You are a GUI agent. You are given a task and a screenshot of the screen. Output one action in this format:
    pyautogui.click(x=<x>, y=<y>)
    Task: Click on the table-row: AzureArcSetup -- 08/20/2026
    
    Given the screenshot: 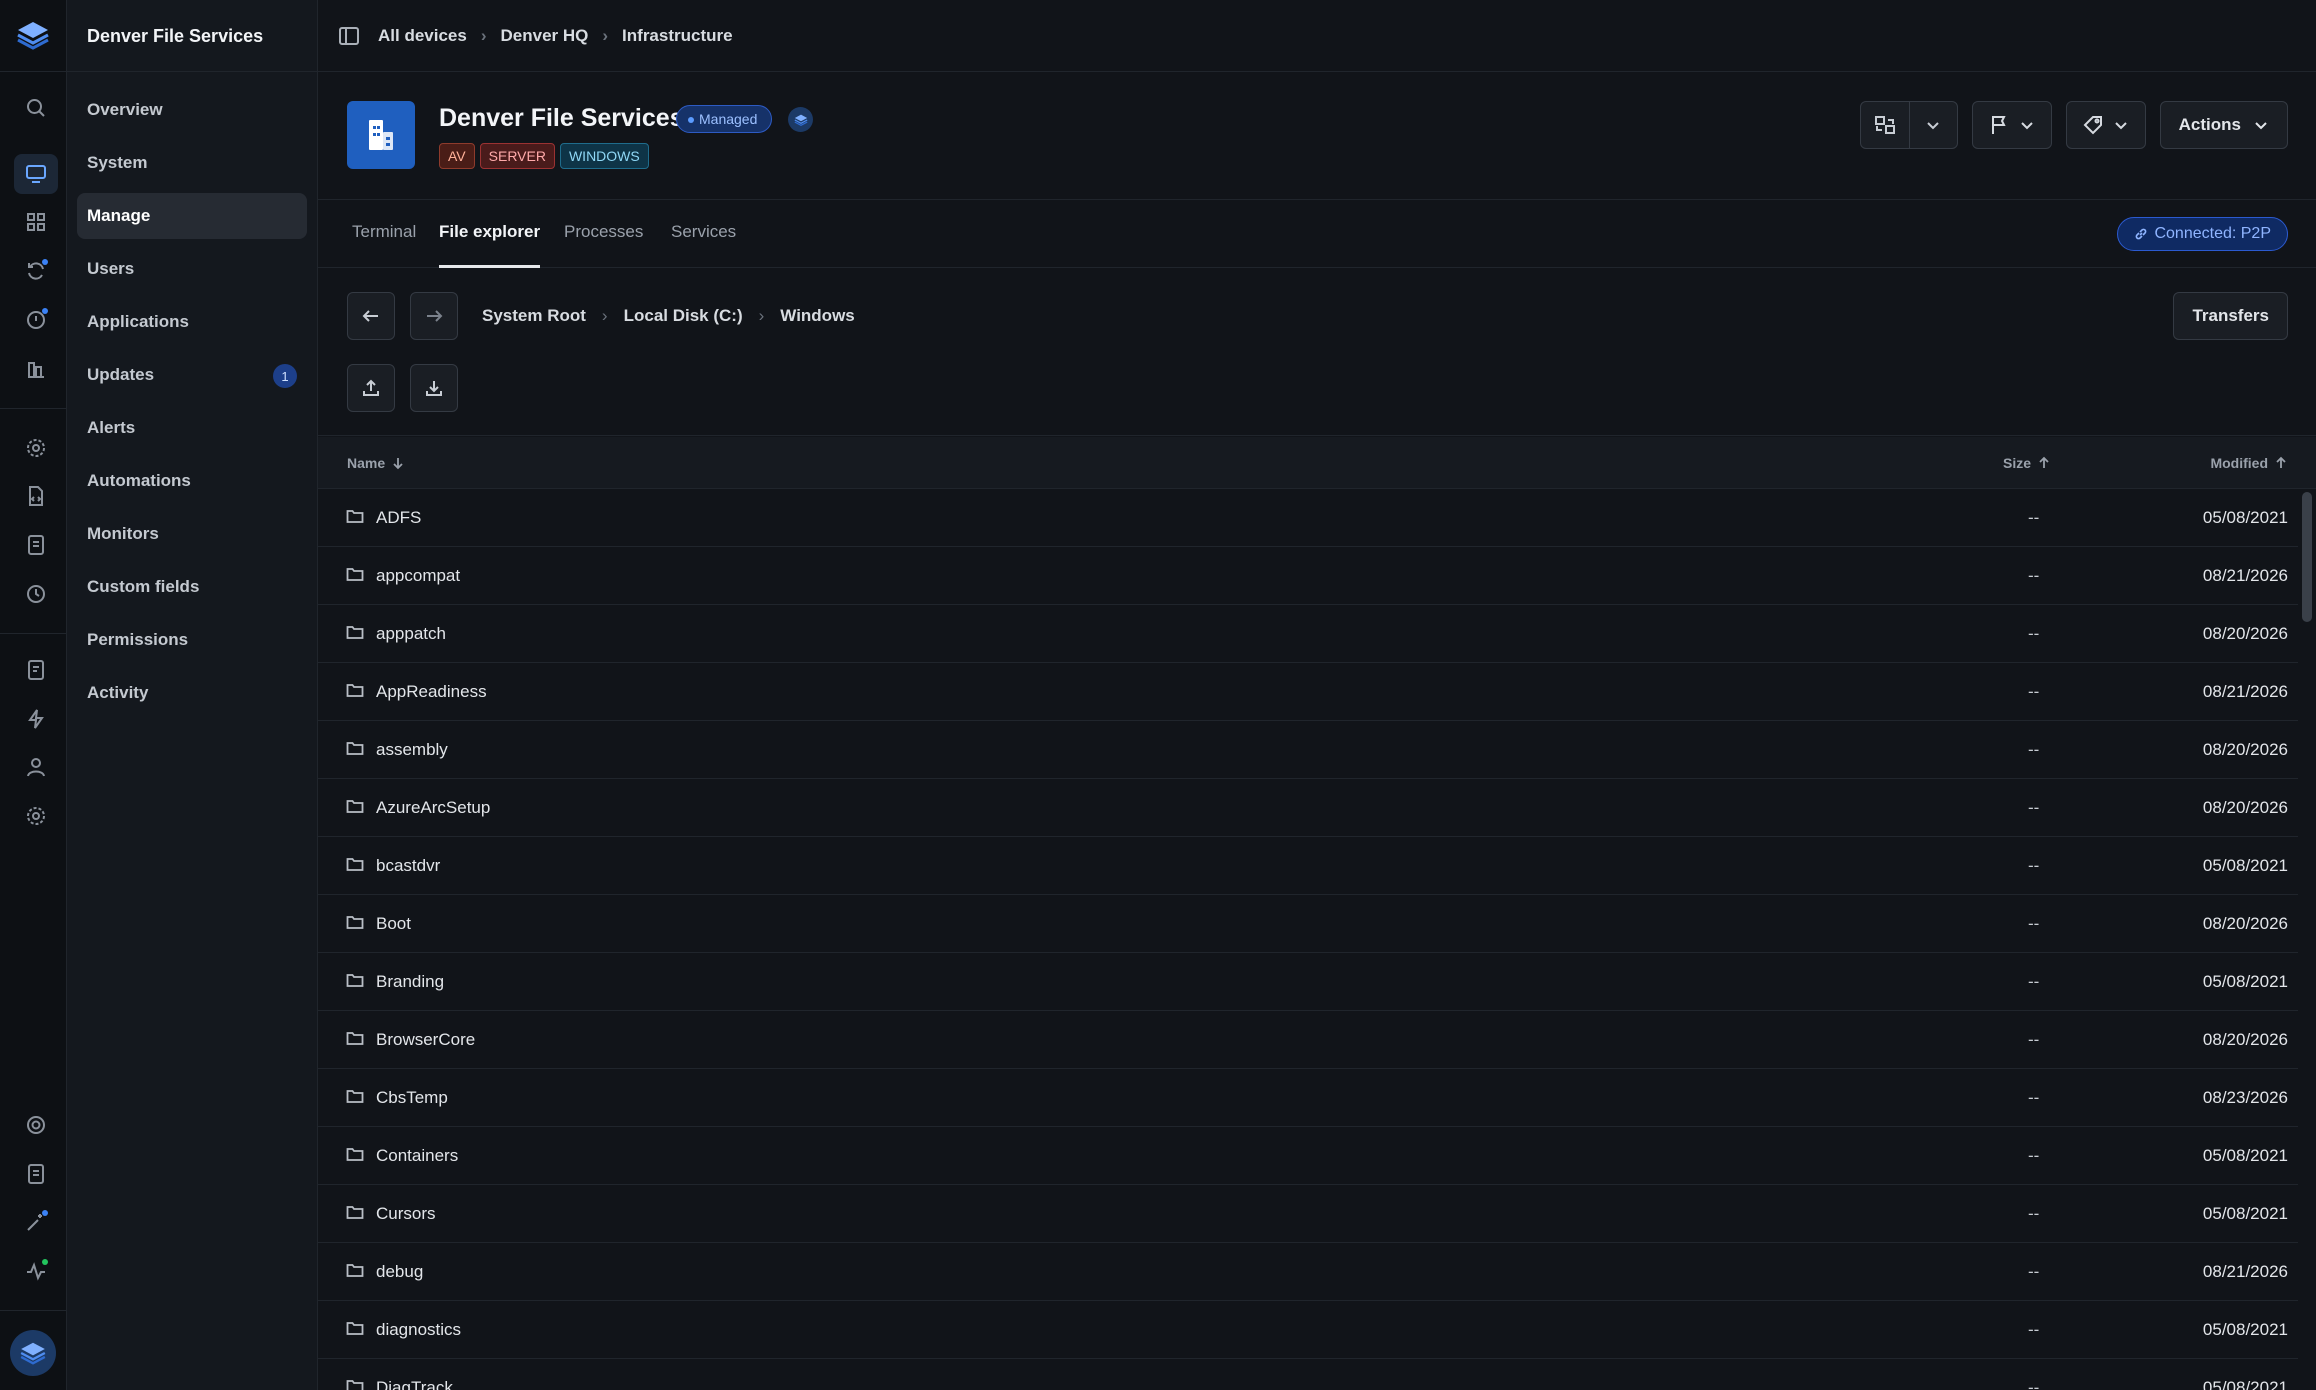 What is the action you would take?
    pyautogui.click(x=1308, y=808)
    